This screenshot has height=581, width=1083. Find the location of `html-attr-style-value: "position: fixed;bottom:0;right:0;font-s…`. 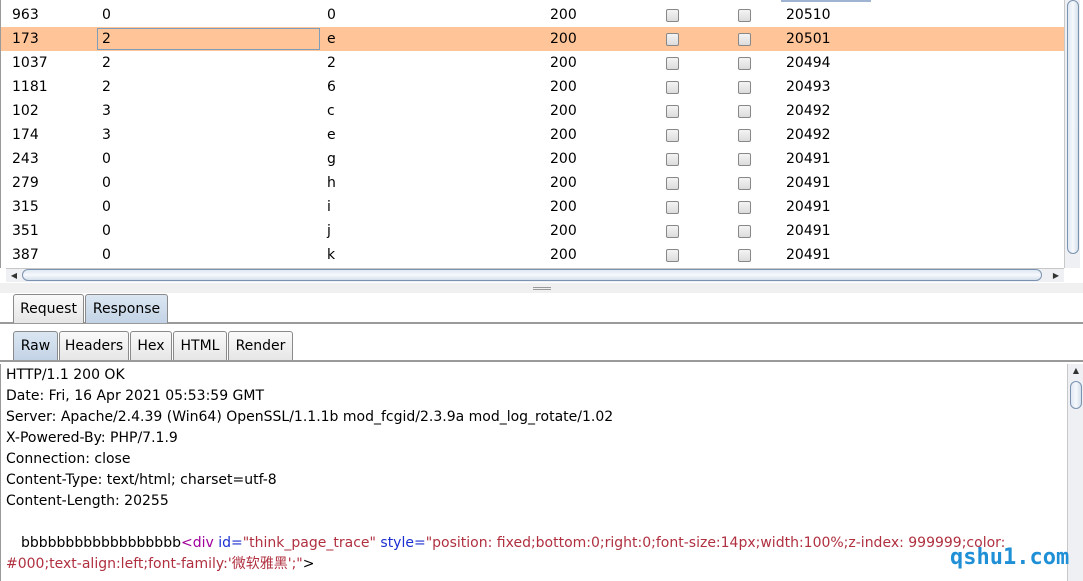

html-attr-style-value: "position: fixed;bottom:0;right:0;font-s… is located at coordinates (715, 543).